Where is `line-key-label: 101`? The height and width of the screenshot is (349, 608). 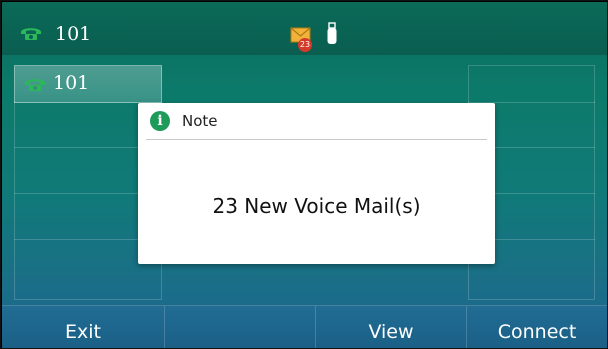 line-key-label: 101 is located at coordinates (71, 83).